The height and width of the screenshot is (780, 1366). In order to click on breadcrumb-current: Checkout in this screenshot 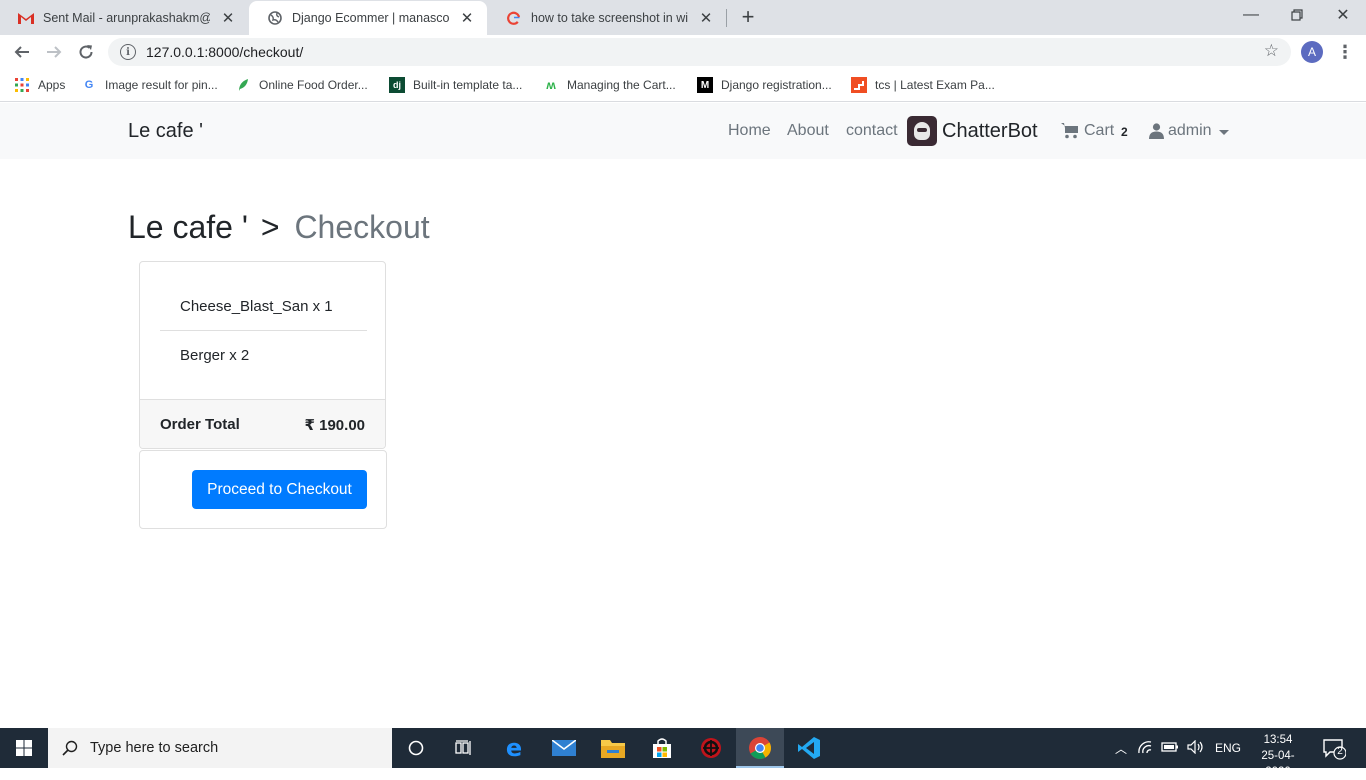, I will do `click(362, 227)`.